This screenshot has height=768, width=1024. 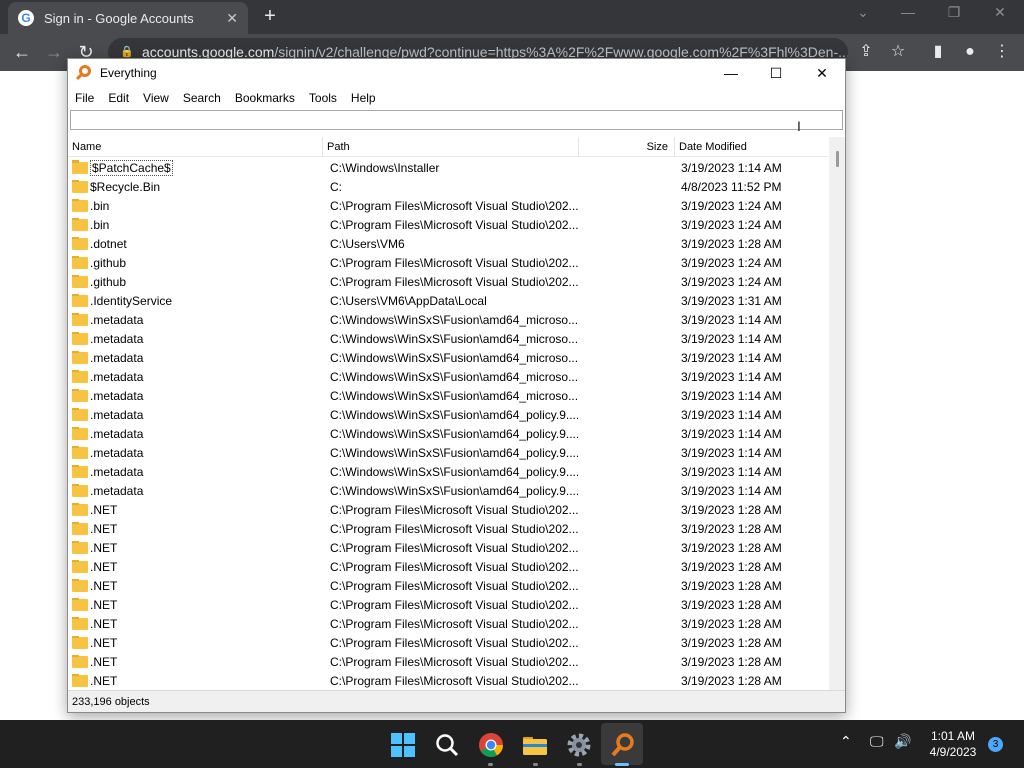 What do you see at coordinates (863, 12) in the screenshot?
I see `tab-search-chevron-icon: ⌄` at bounding box center [863, 12].